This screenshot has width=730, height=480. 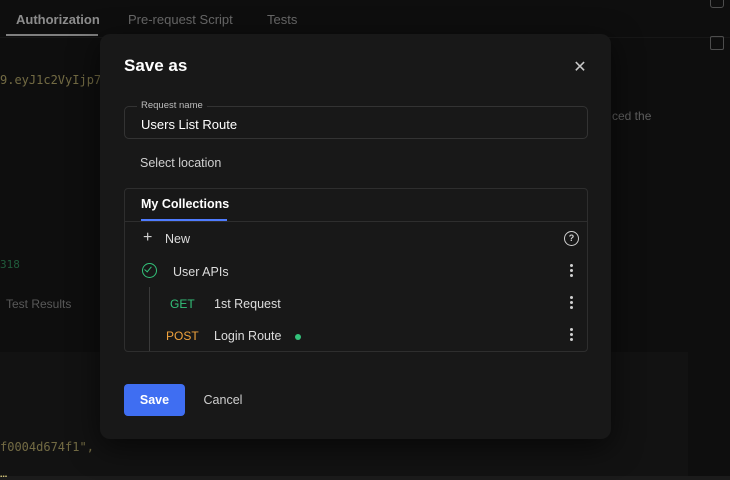 What do you see at coordinates (149, 270) in the screenshot?
I see `check-circle-icon` at bounding box center [149, 270].